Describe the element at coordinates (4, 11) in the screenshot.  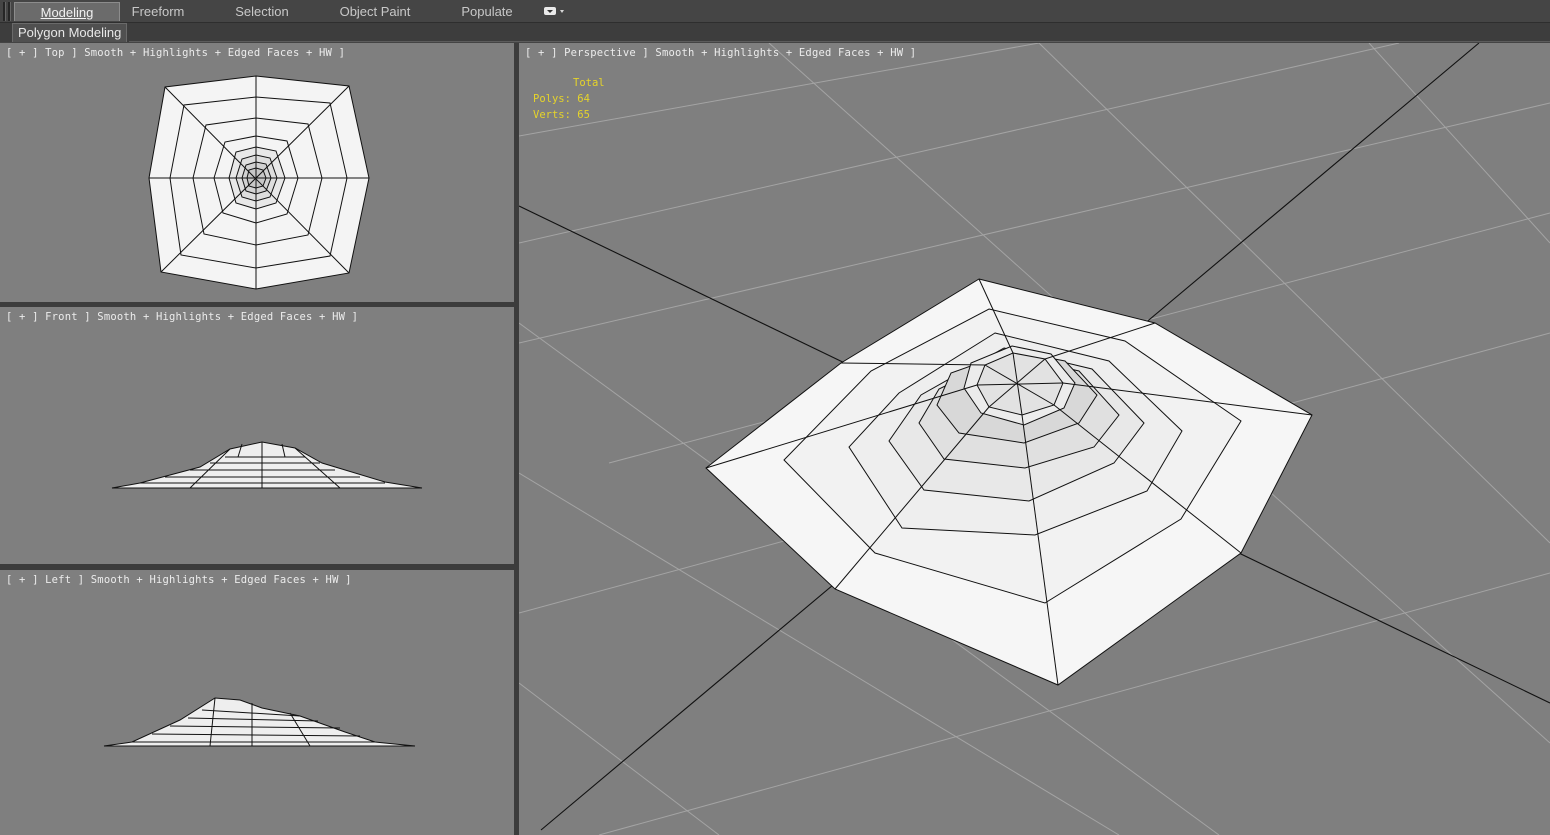
I see `toolbar-grip` at that location.